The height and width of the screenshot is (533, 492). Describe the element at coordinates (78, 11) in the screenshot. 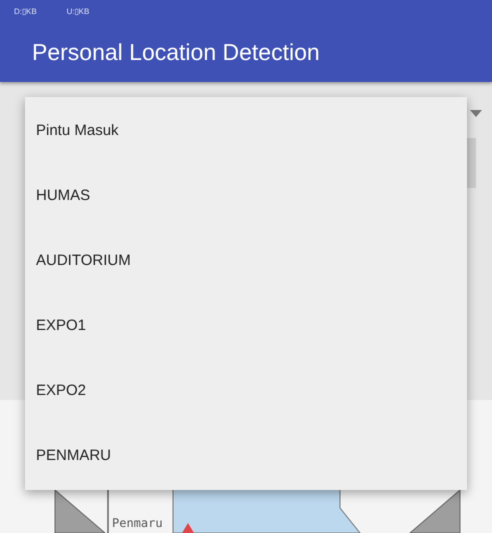

I see `upload-speed: U:▯KB` at that location.